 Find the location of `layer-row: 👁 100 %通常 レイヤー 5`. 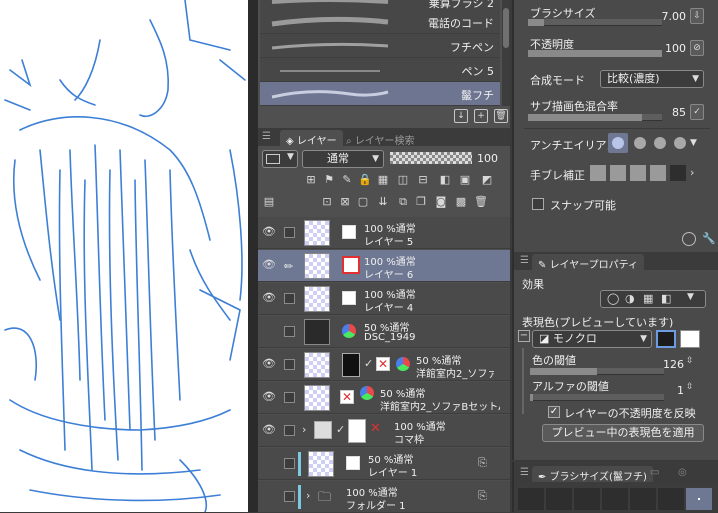

layer-row: 👁 100 %通常 レイヤー 5 is located at coordinates (384, 233).